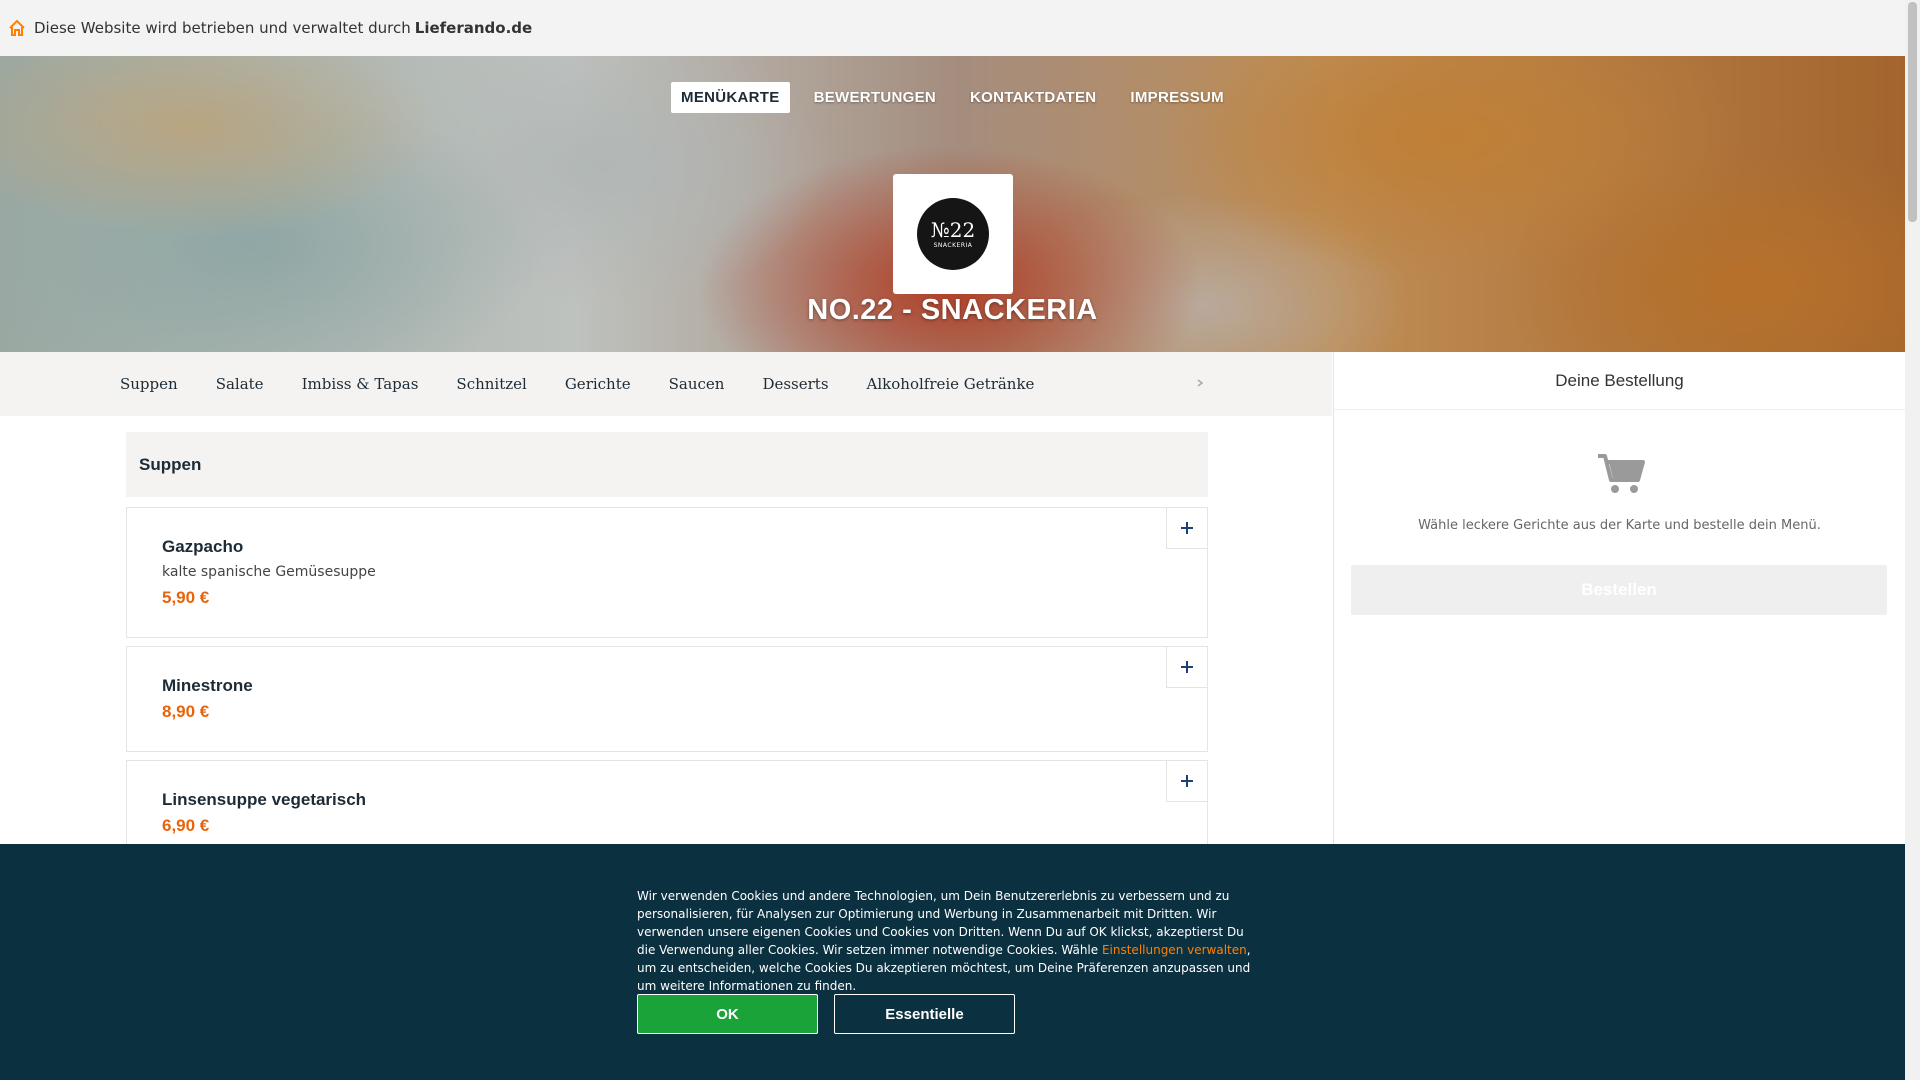  I want to click on item-price: 8,90 €, so click(186, 711).